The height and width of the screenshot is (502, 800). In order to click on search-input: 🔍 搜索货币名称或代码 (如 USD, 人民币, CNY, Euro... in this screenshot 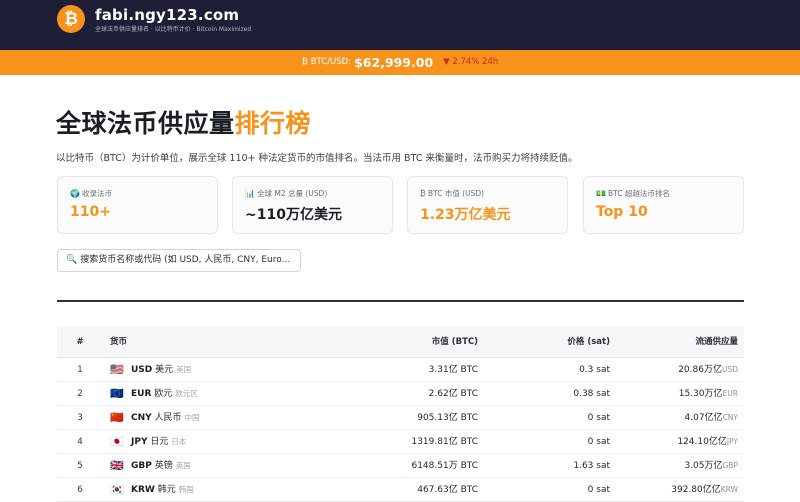, I will do `click(179, 260)`.